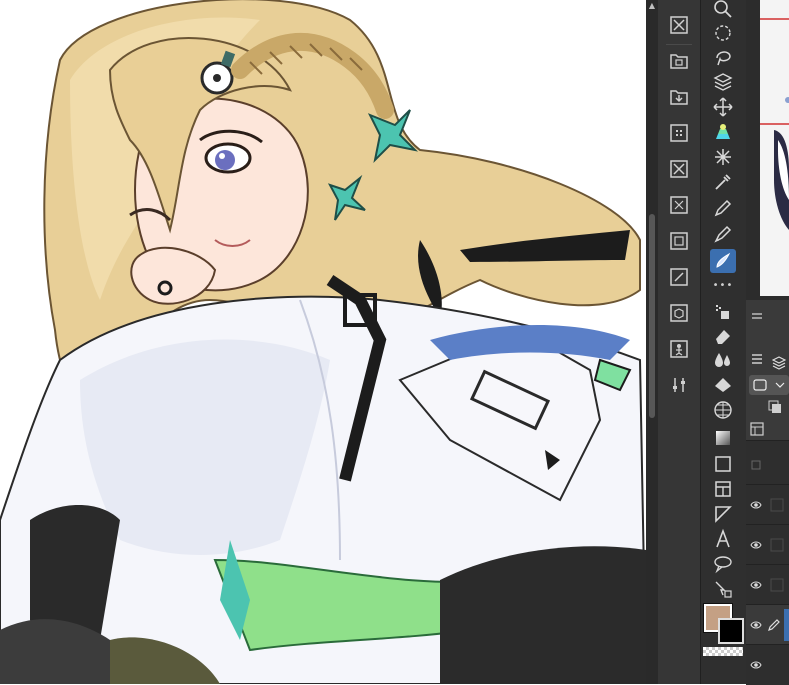  Describe the element at coordinates (779, 363) in the screenshot. I see `layer-stack-icon` at that location.